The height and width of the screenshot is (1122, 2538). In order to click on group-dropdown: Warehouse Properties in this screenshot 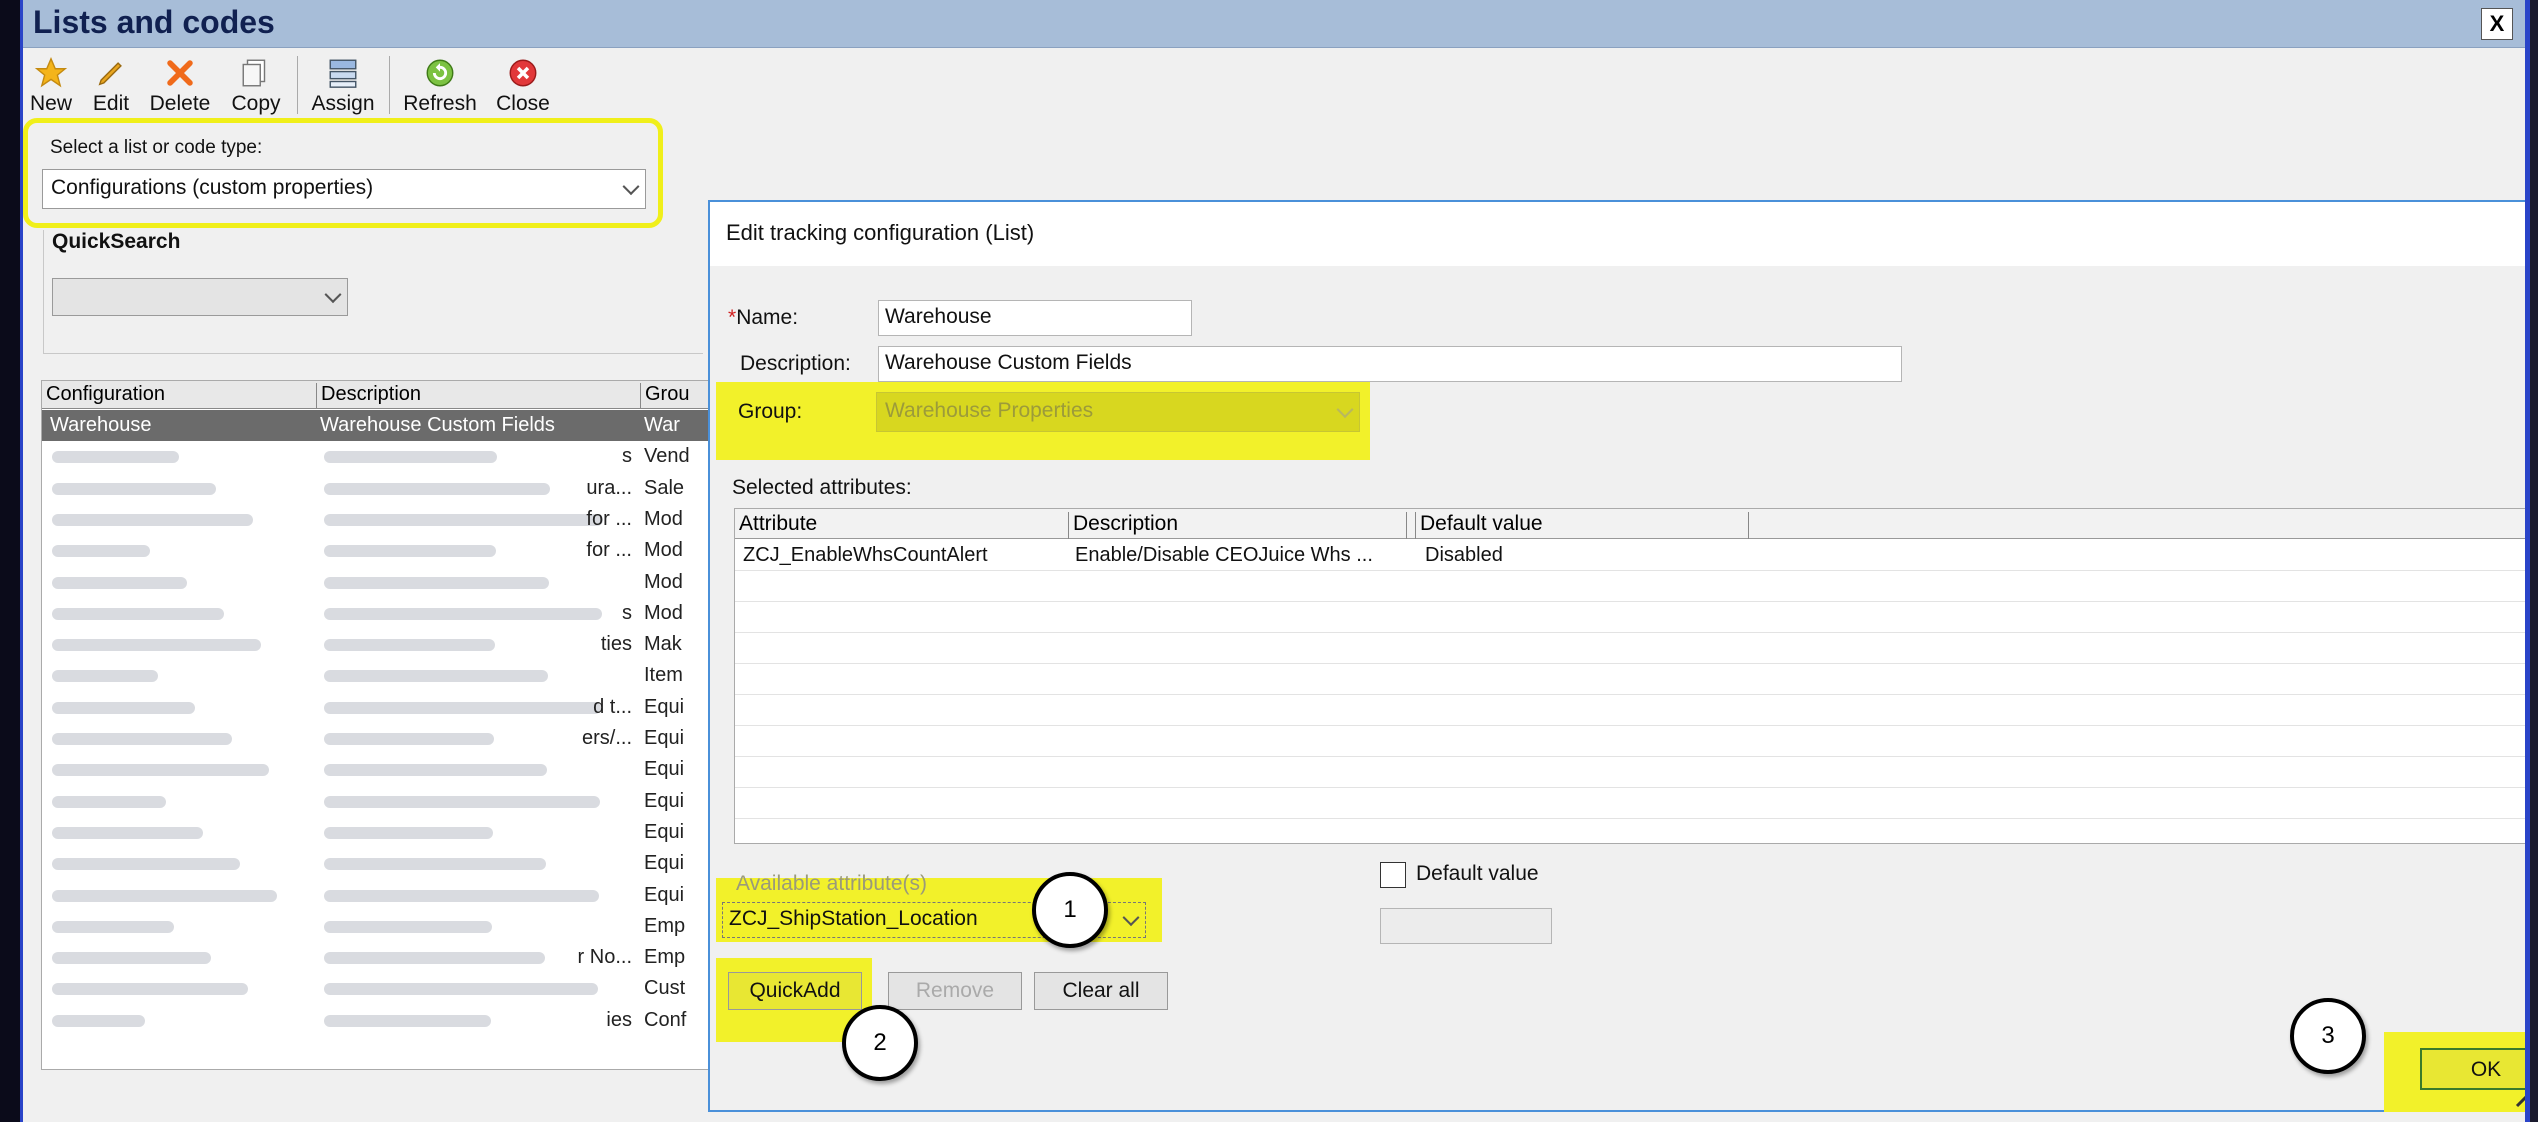, I will do `click(1118, 412)`.